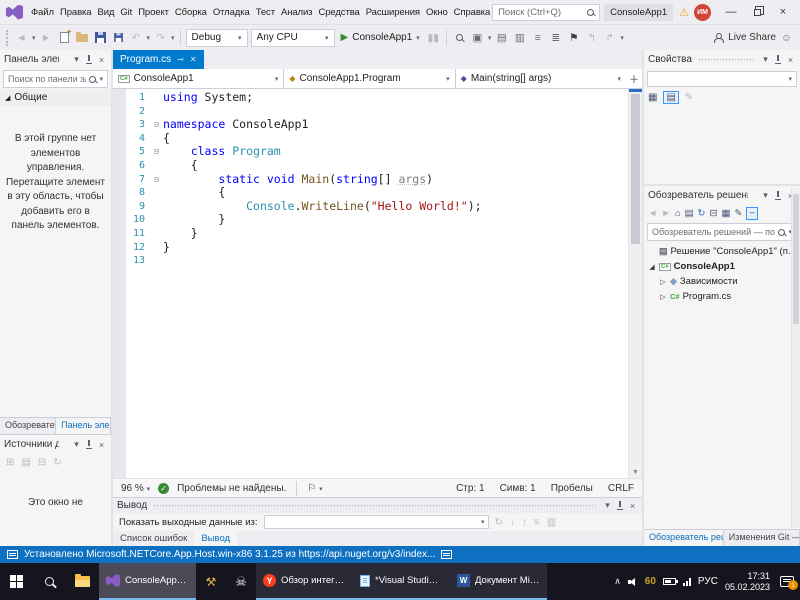 Image resolution: width=800 pixels, height=600 pixels. I want to click on add-data-source-icon: ⊞, so click(10, 462).